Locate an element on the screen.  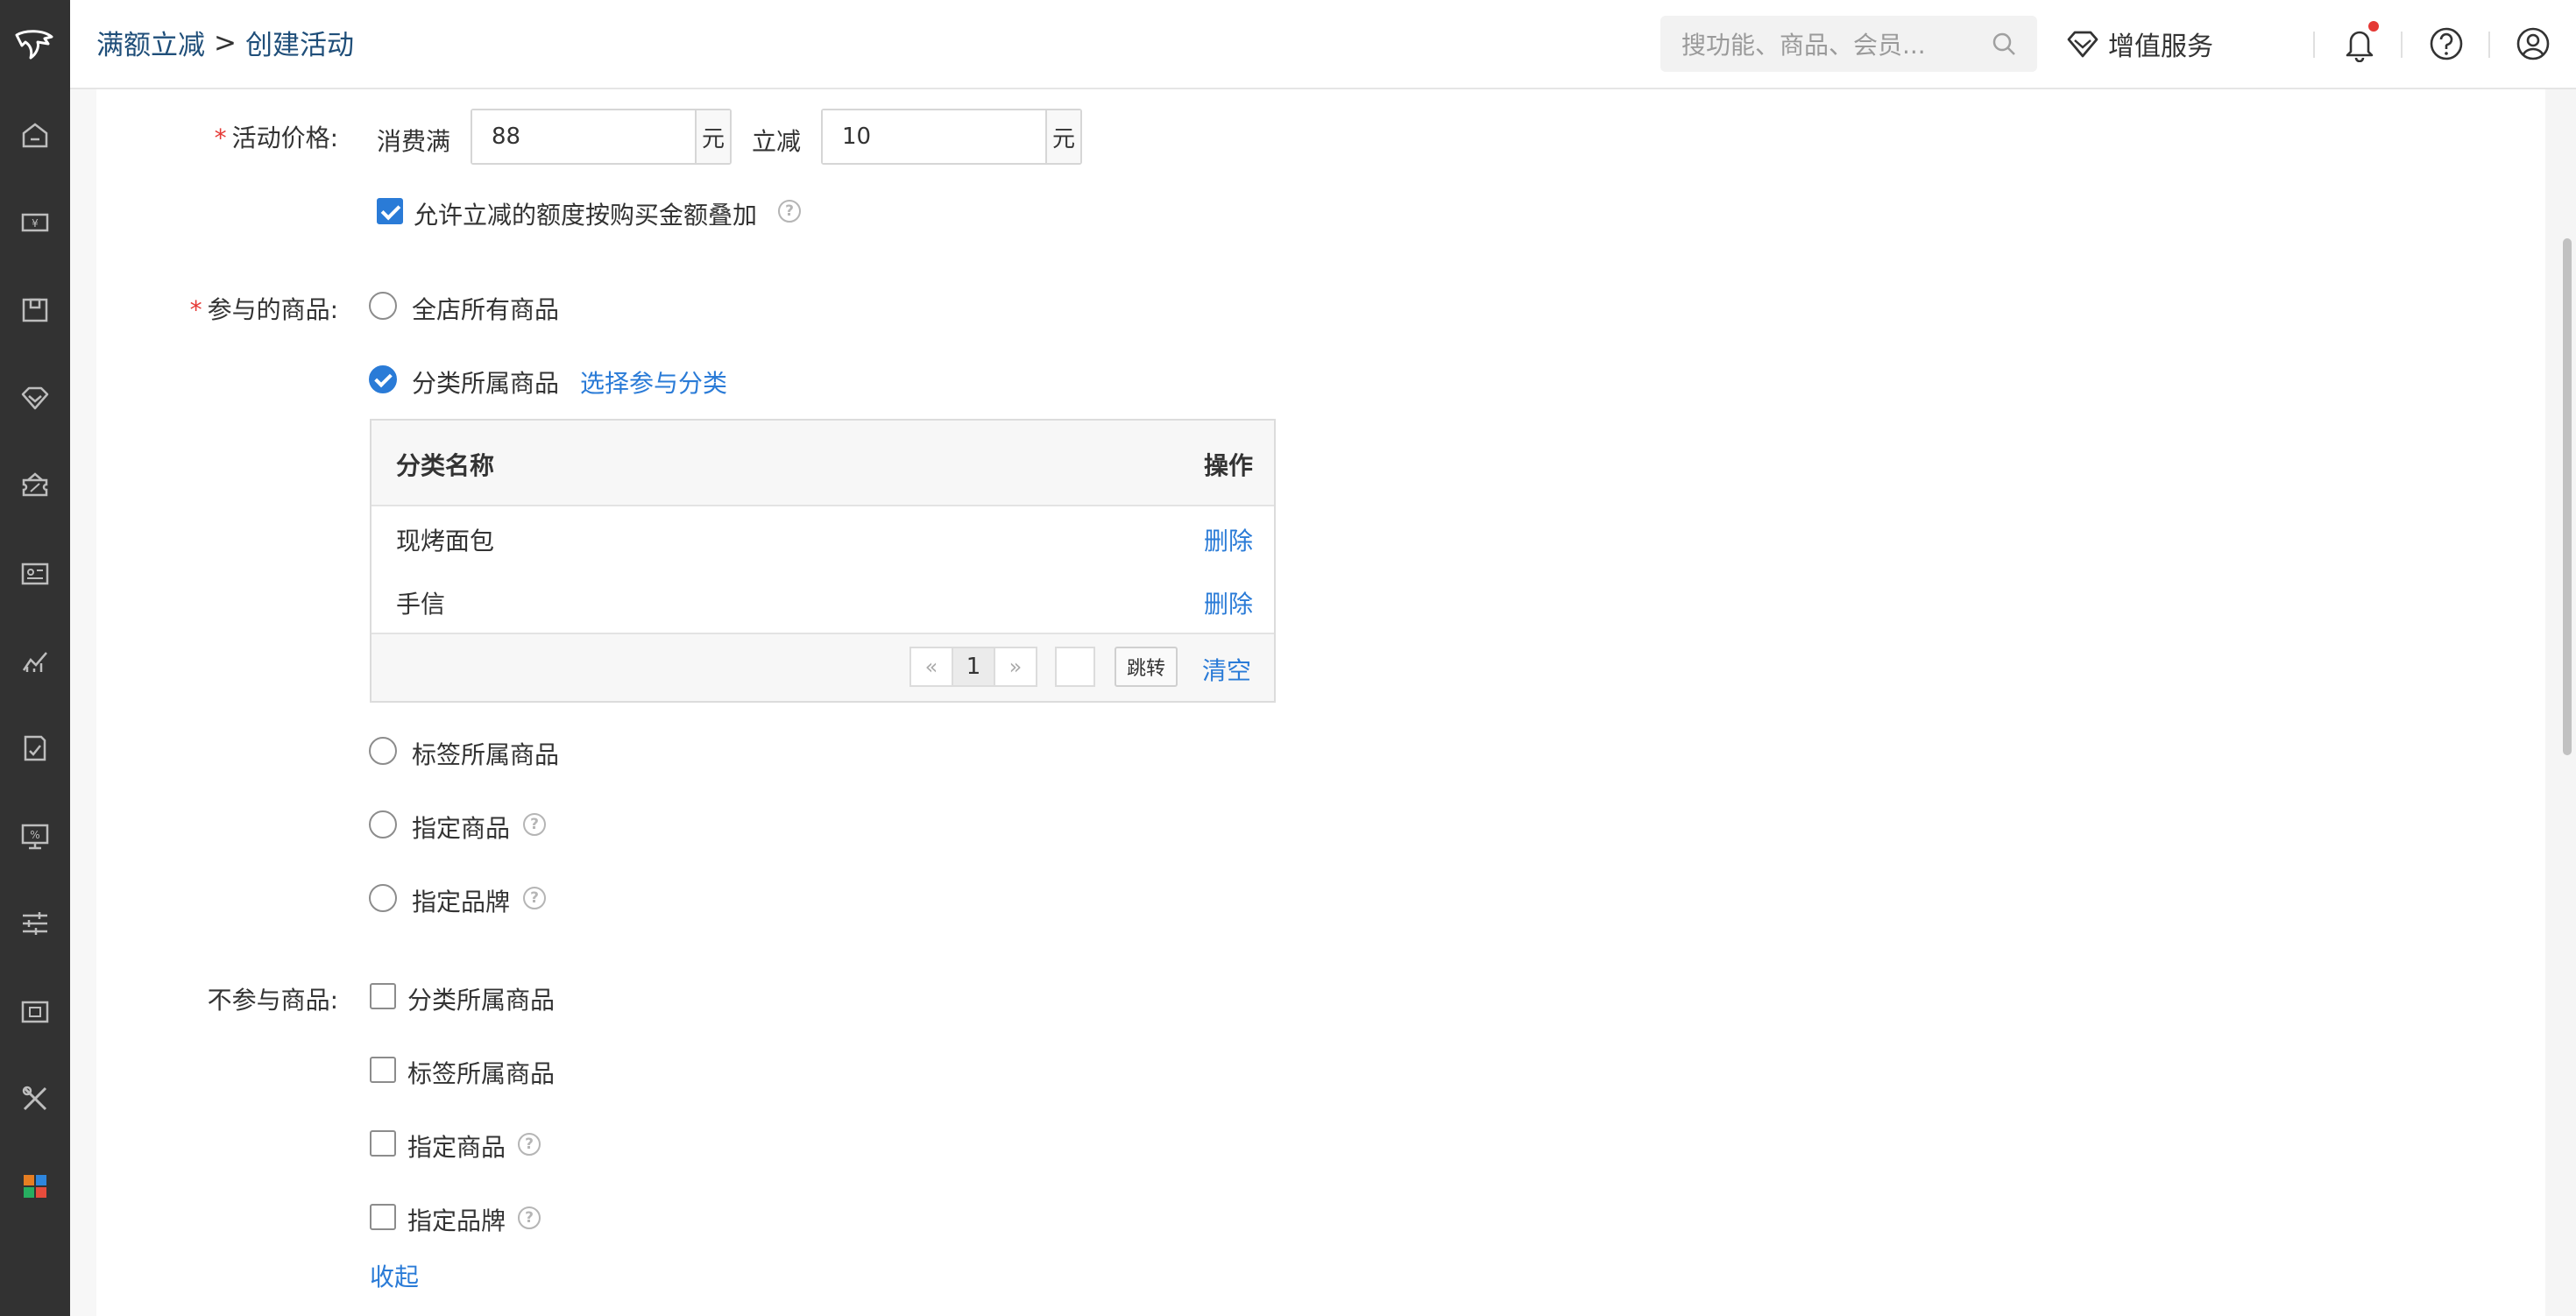
notification-badge is located at coordinates (2373, 26).